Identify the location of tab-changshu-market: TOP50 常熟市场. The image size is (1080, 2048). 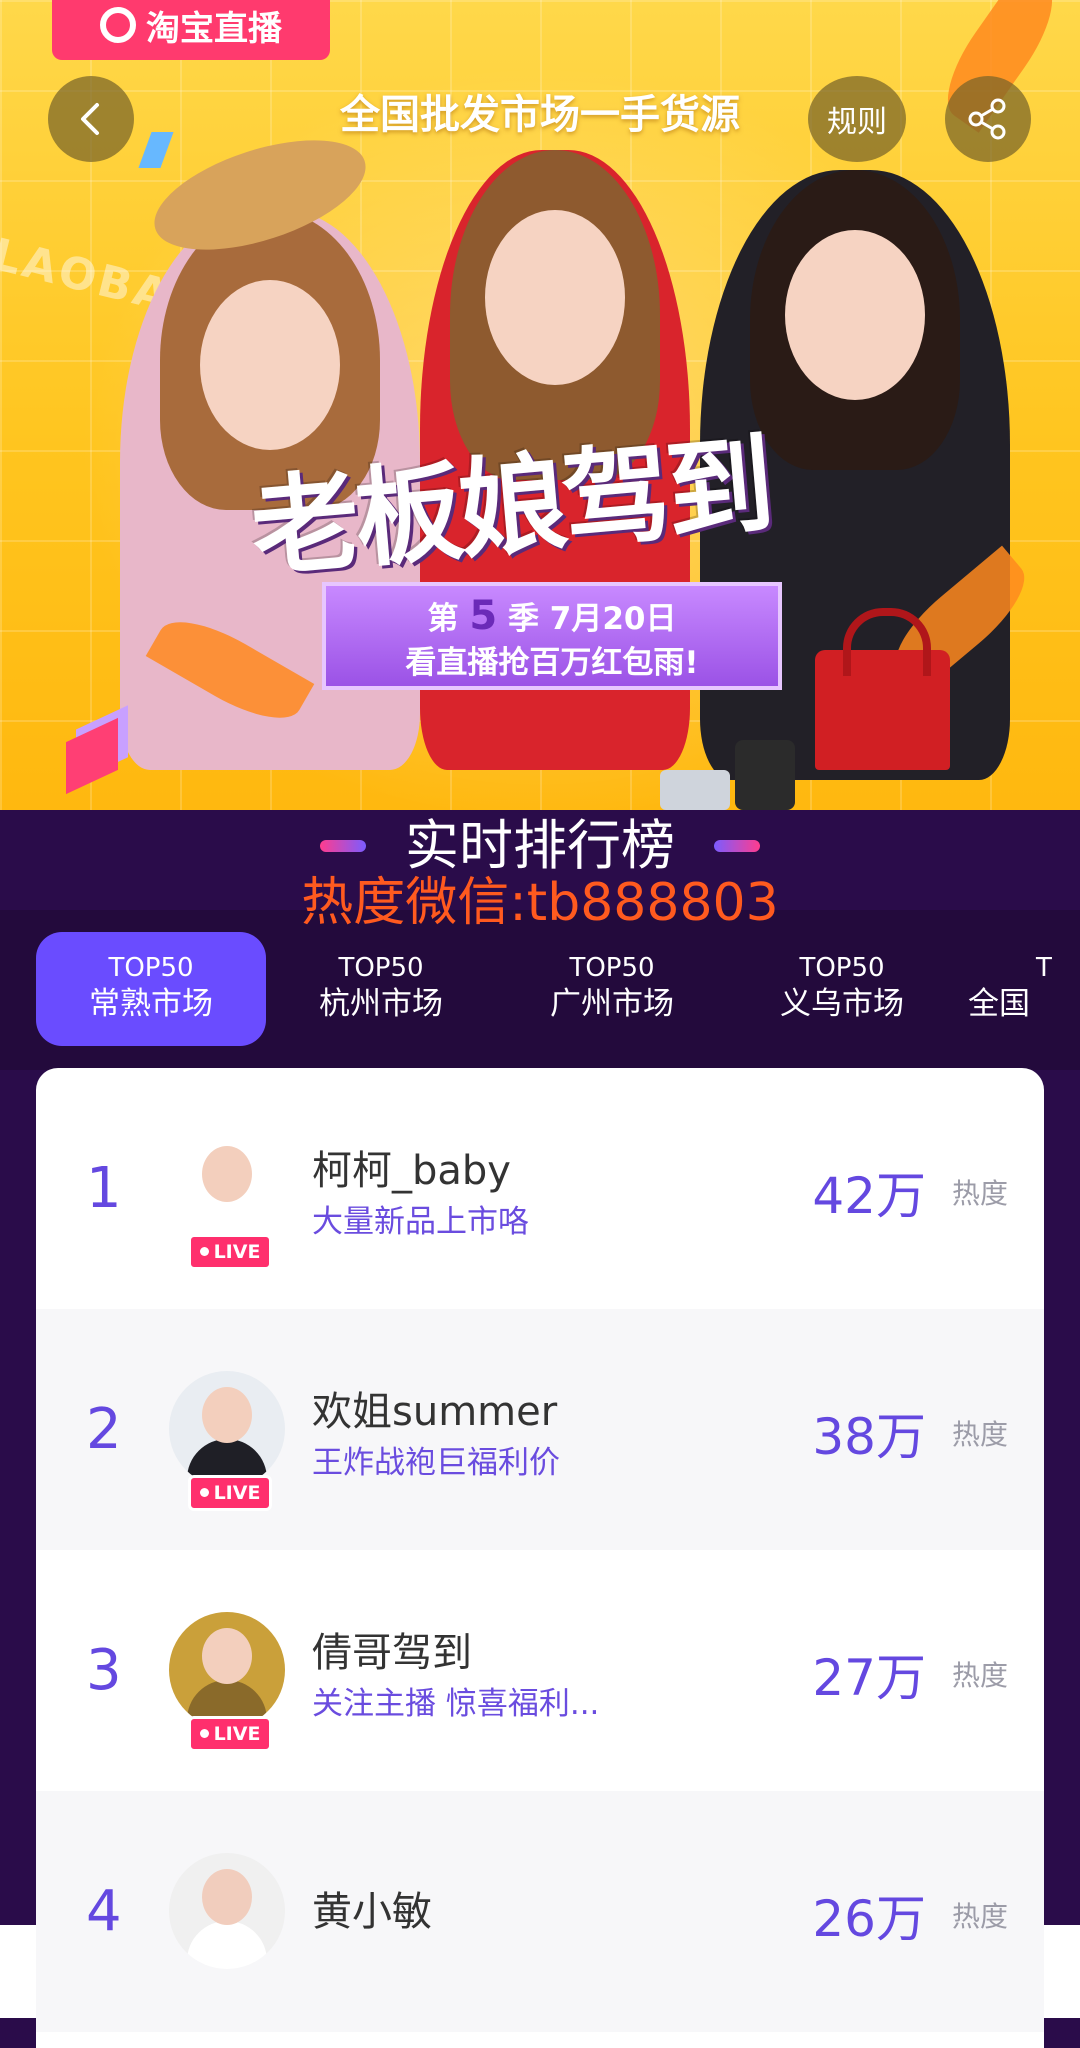
(151, 989).